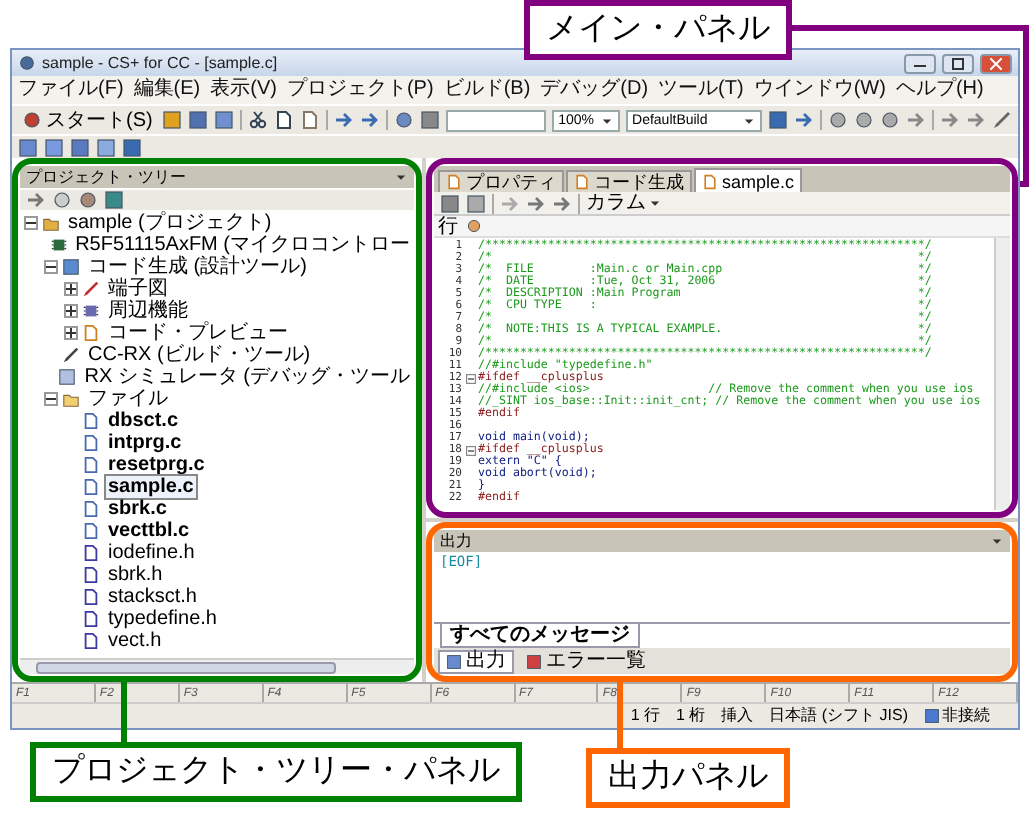 This screenshot has height=820, width=1032. I want to click on tree-item: 端子図, so click(138, 289).